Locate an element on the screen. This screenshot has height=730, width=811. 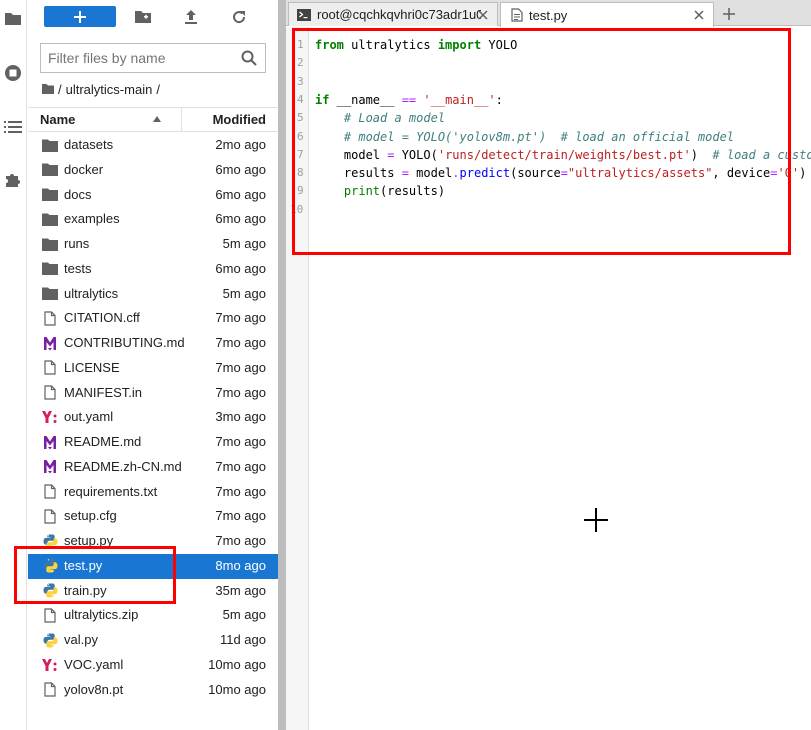
file-name: docs is located at coordinates (78, 194).